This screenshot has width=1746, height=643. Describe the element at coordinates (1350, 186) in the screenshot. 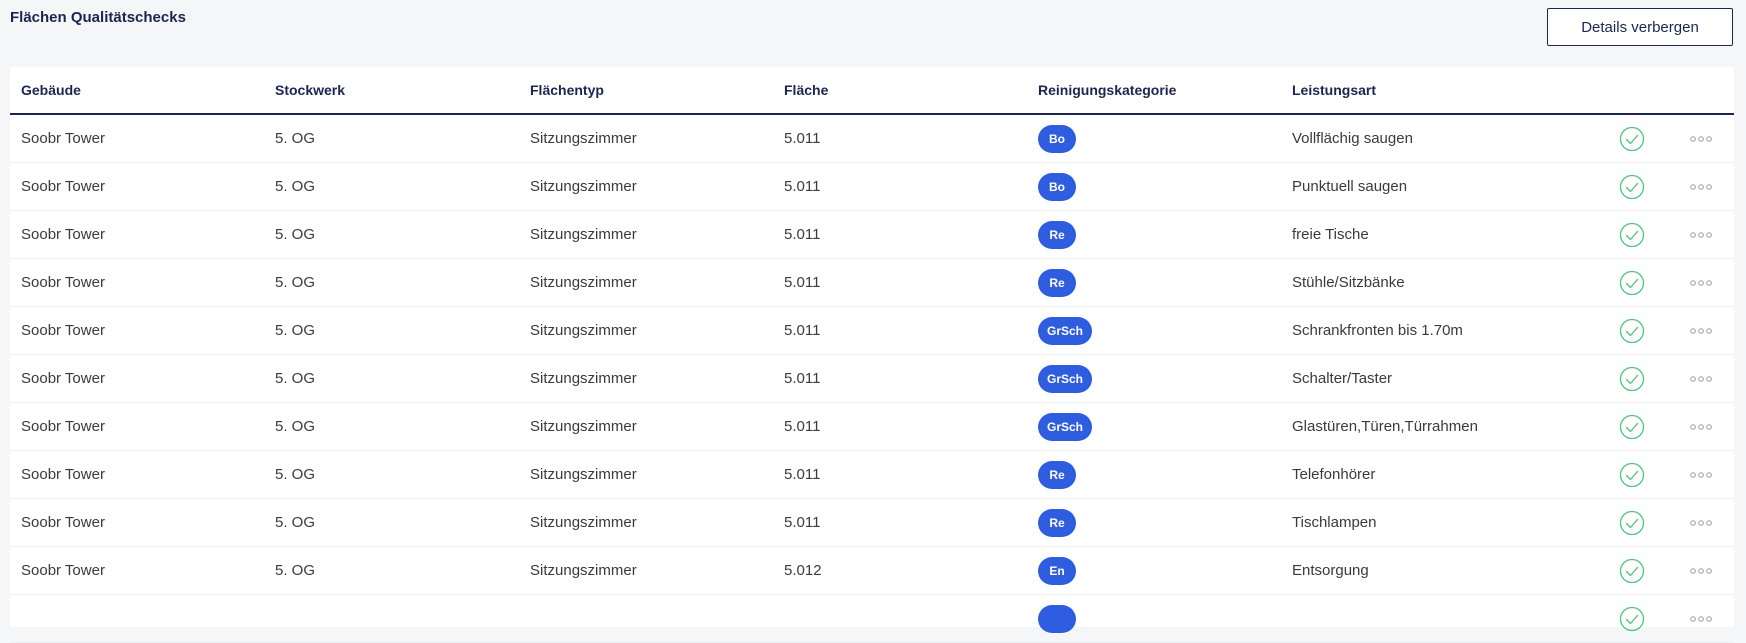

I see `cell-leistungsart: Punktuell saugen` at that location.